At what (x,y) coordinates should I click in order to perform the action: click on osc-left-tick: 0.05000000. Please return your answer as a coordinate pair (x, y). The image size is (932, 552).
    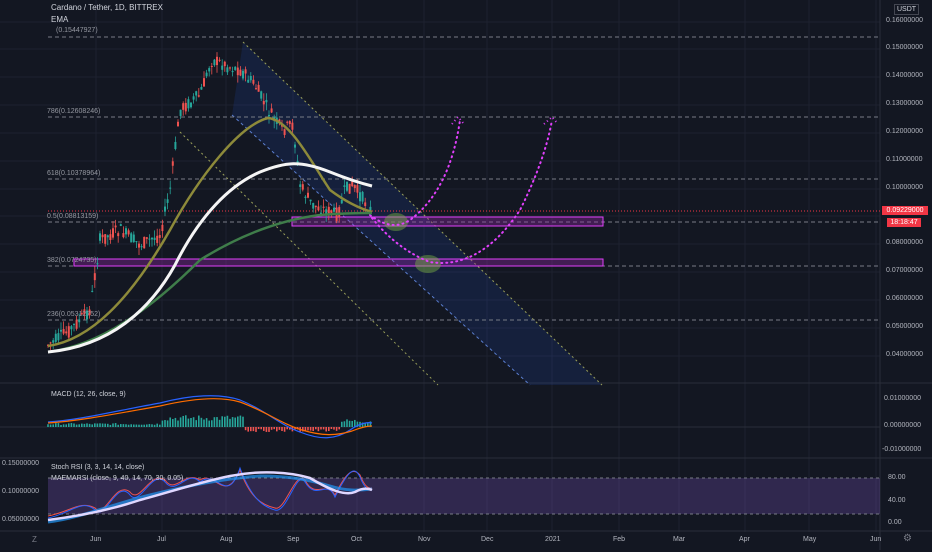
    Looking at the image, I should click on (20, 519).